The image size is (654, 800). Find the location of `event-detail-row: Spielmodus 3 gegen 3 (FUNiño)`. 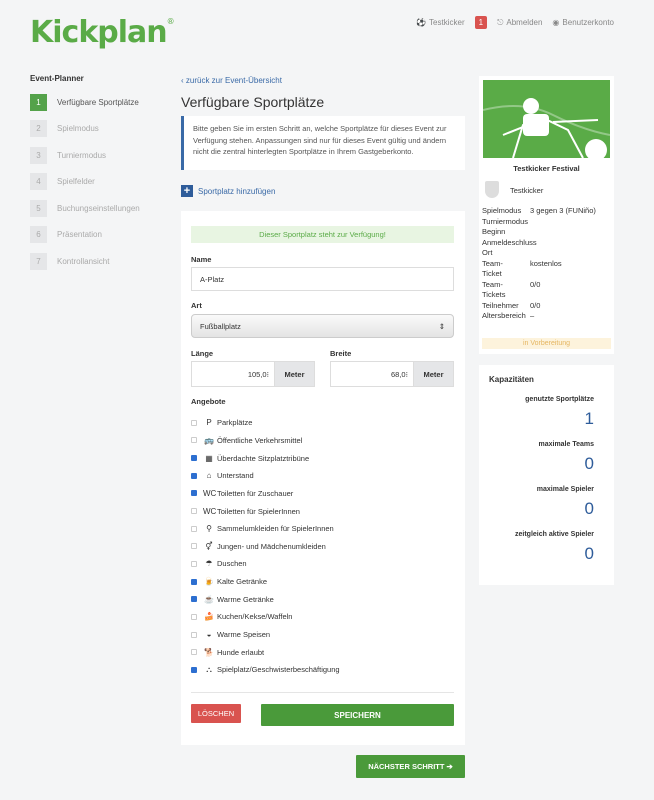

event-detail-row: Spielmodus 3 gegen 3 (FUNiño) is located at coordinates (547, 211).